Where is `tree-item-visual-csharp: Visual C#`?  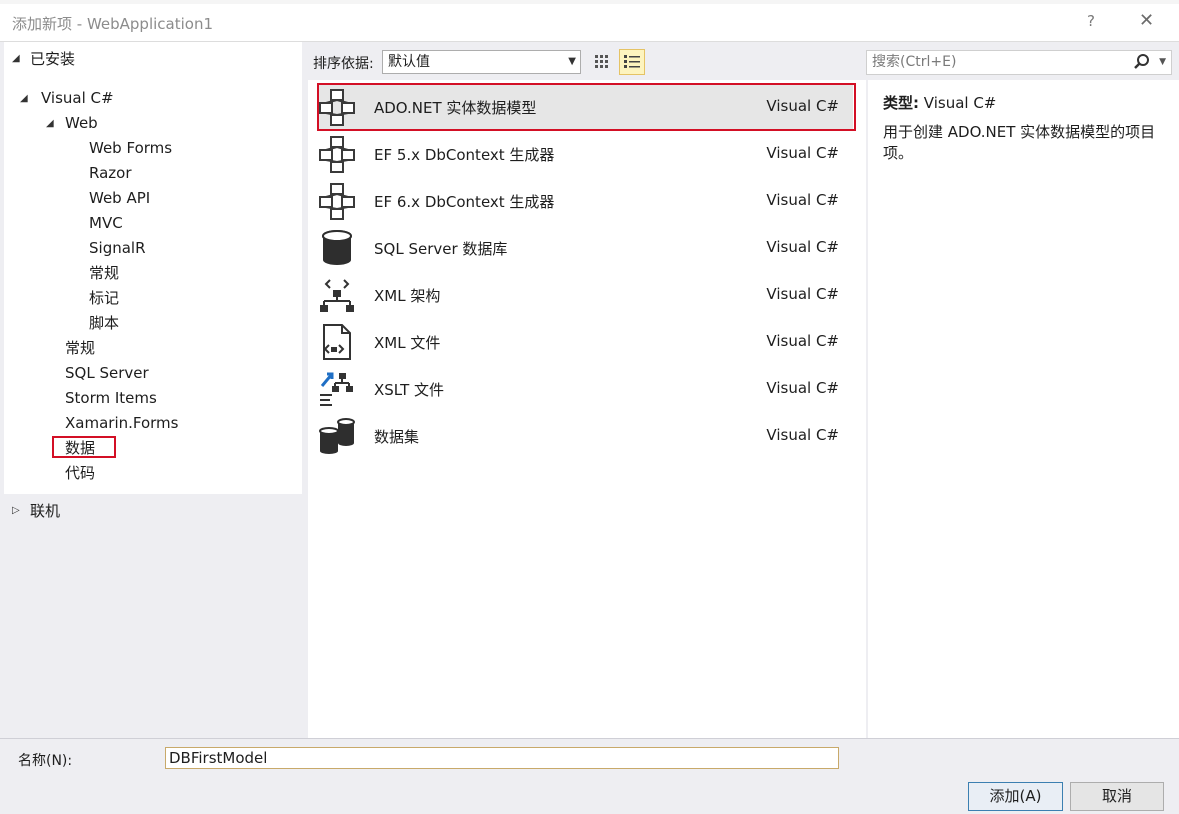
tree-item-visual-csharp: Visual C# is located at coordinates (77, 98).